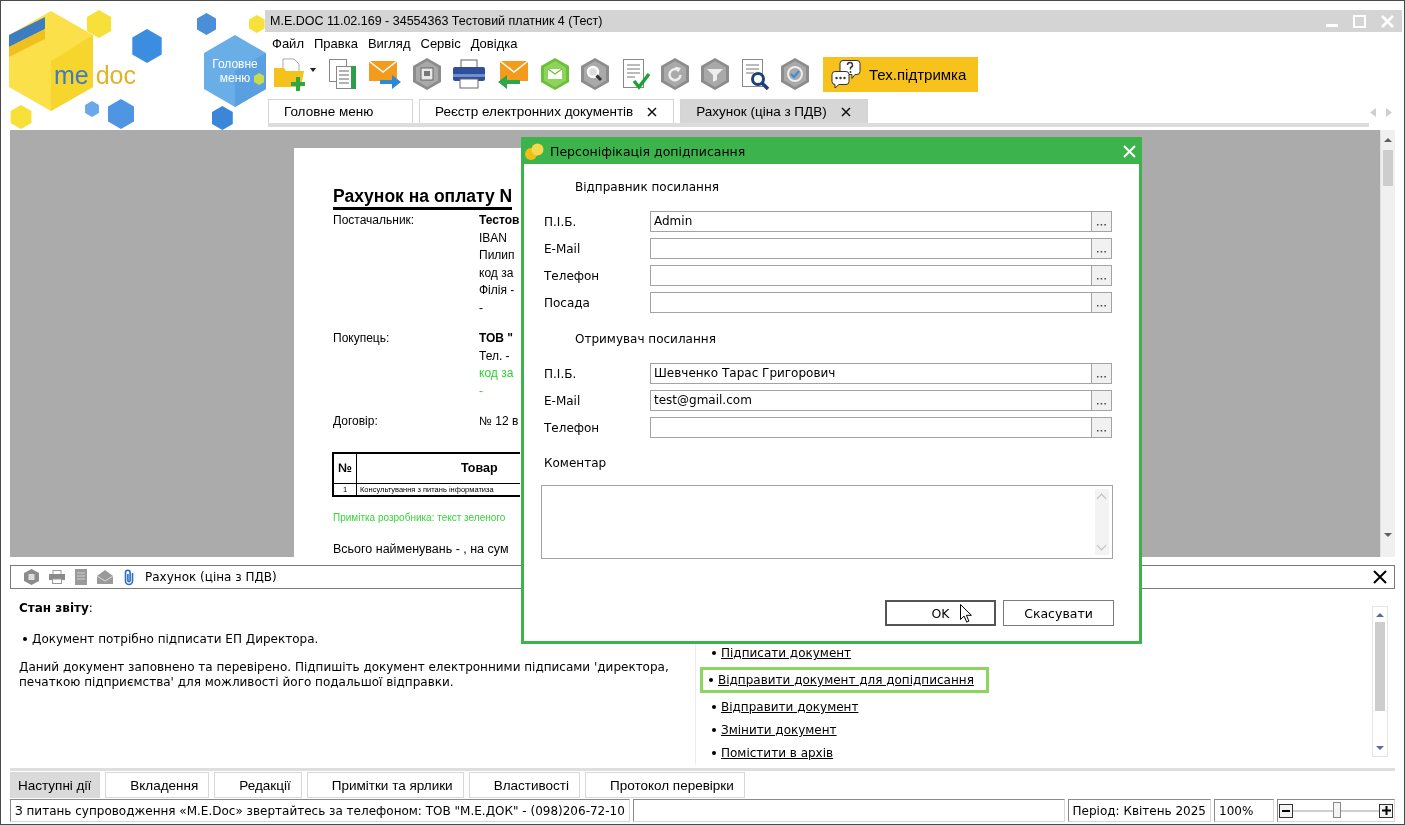 The width and height of the screenshot is (1405, 825). I want to click on field-value: № 12 в, so click(499, 421).